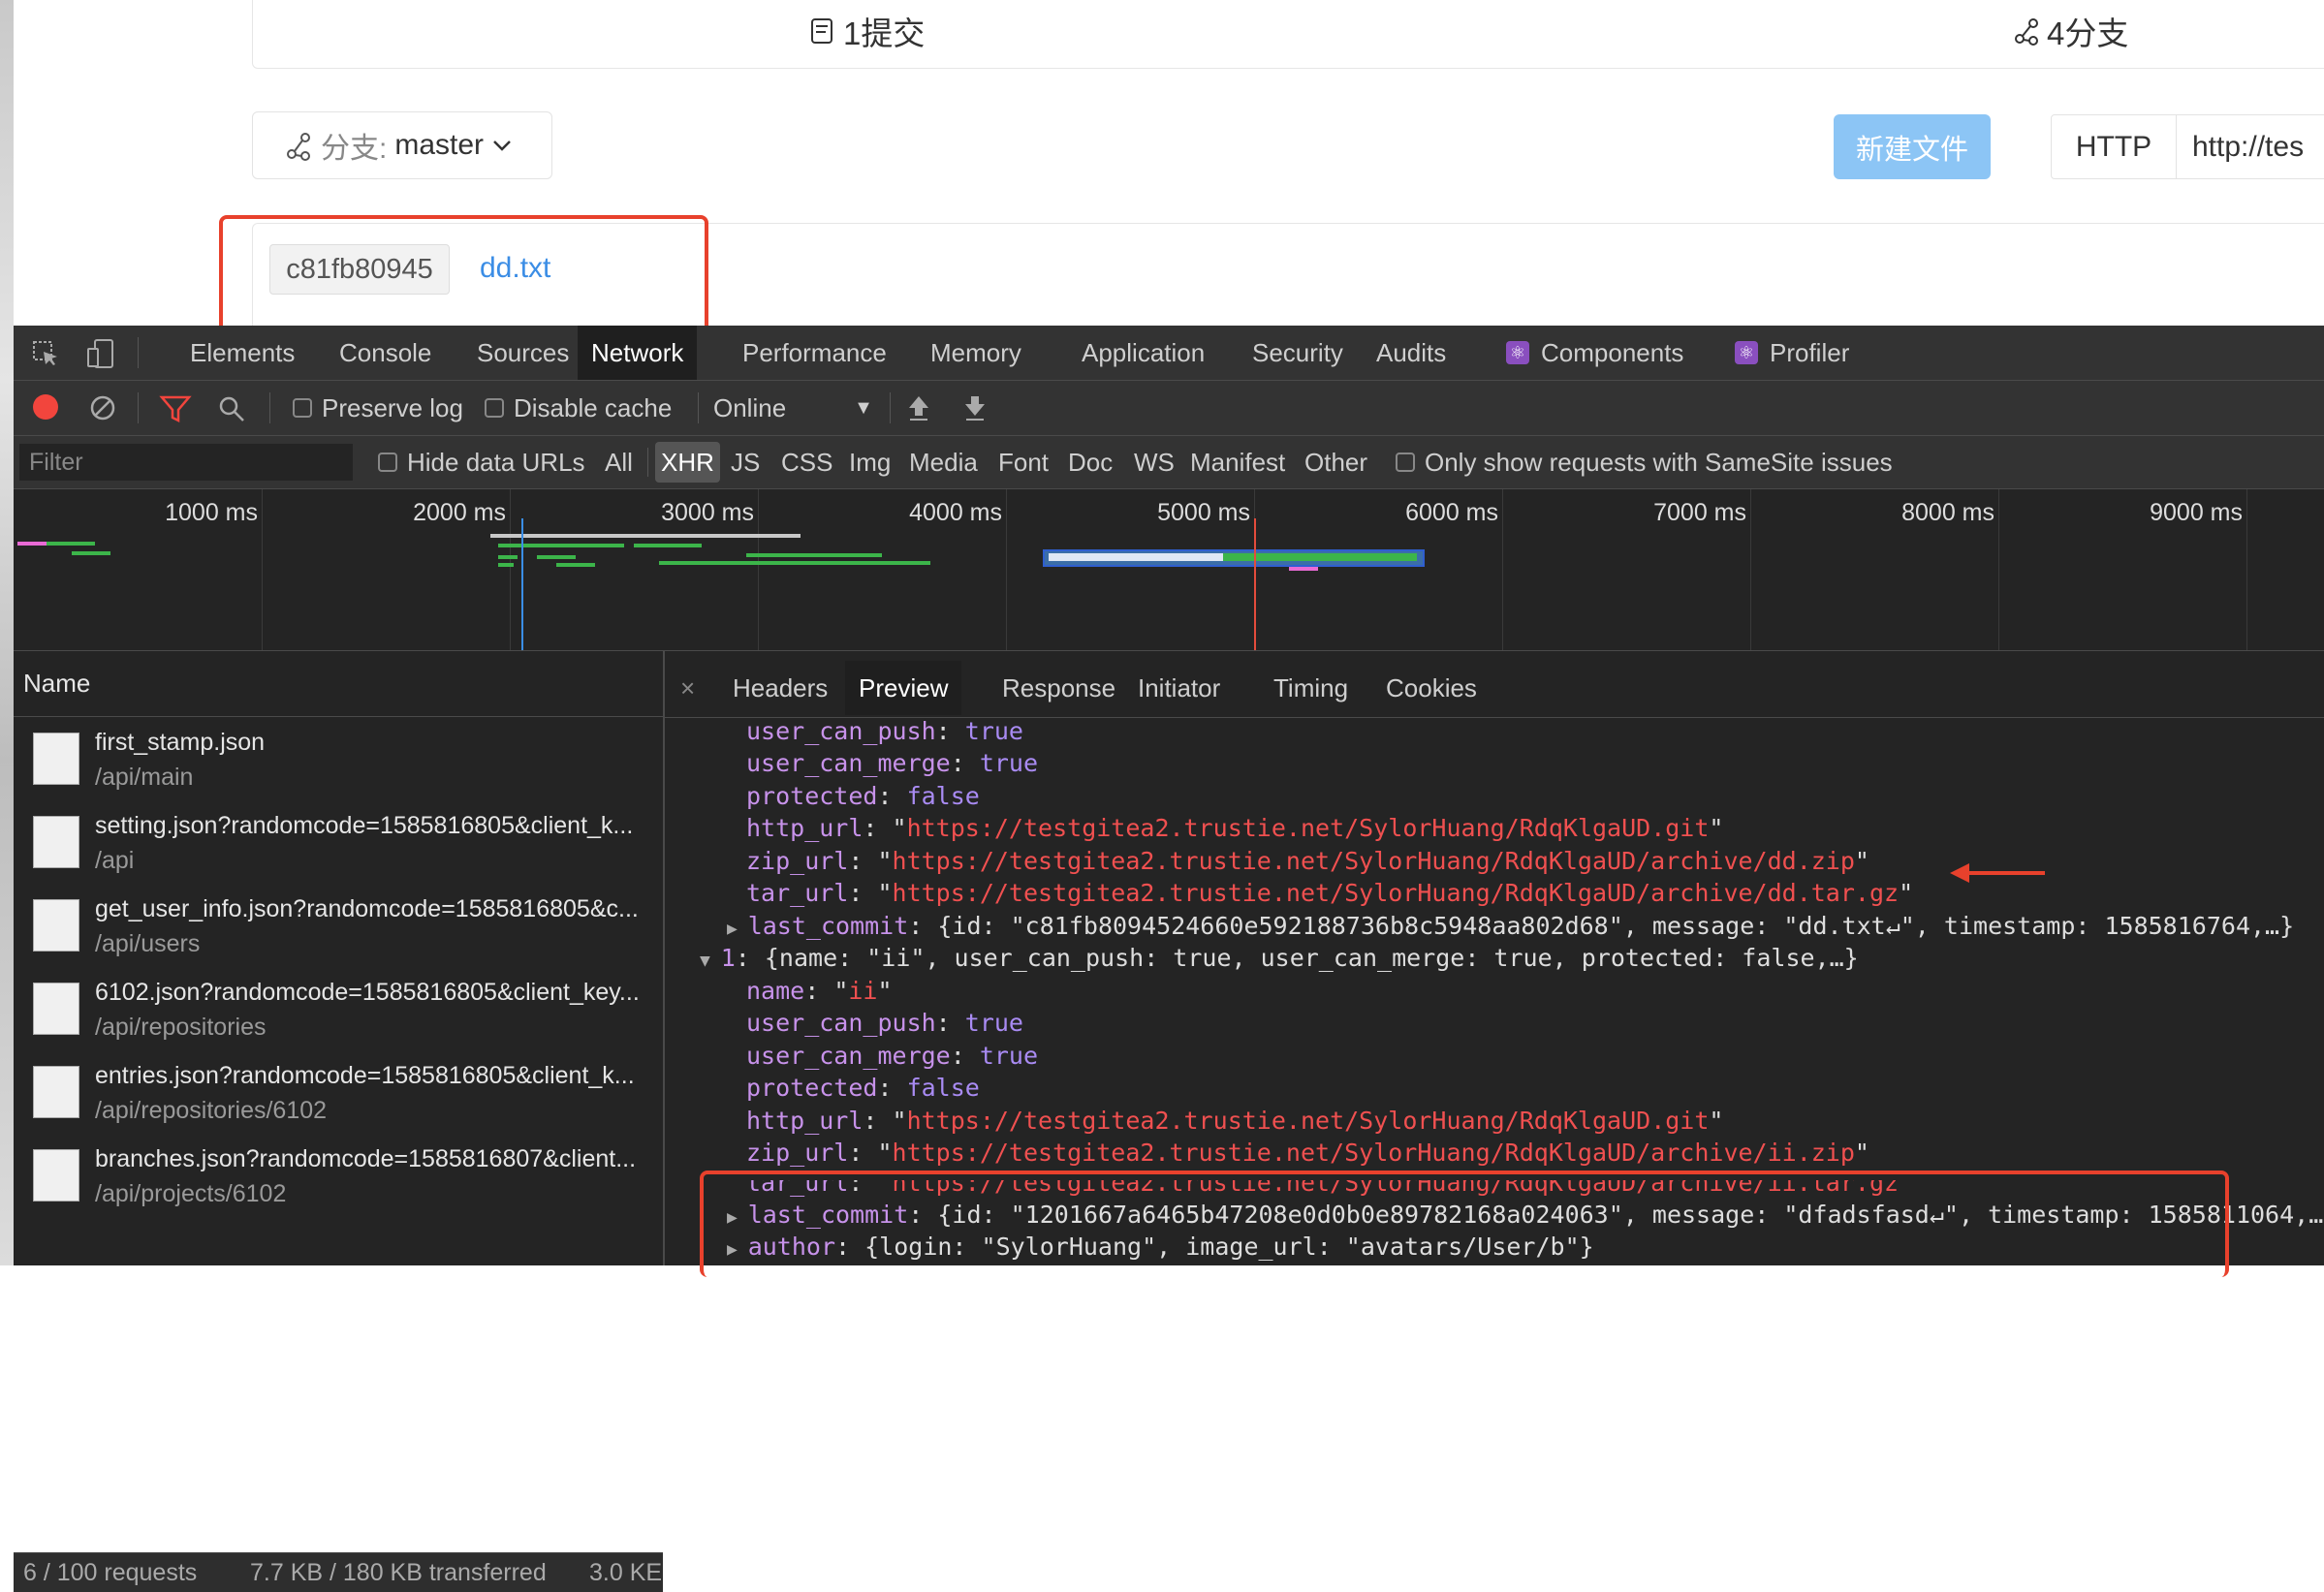 This screenshot has width=2324, height=1592. I want to click on request-row: first_stamp.json/api/main, so click(339, 763).